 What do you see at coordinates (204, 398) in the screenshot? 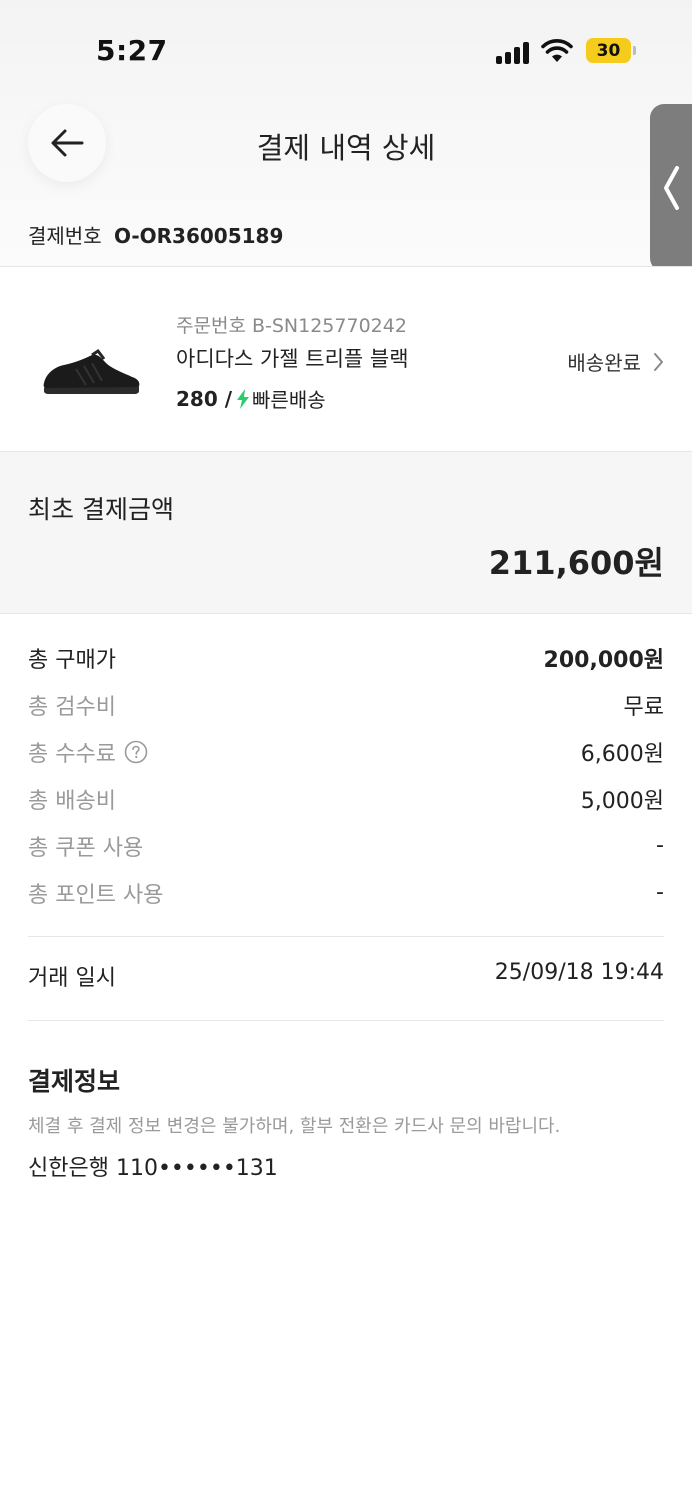
I see `product-size: 280 /` at bounding box center [204, 398].